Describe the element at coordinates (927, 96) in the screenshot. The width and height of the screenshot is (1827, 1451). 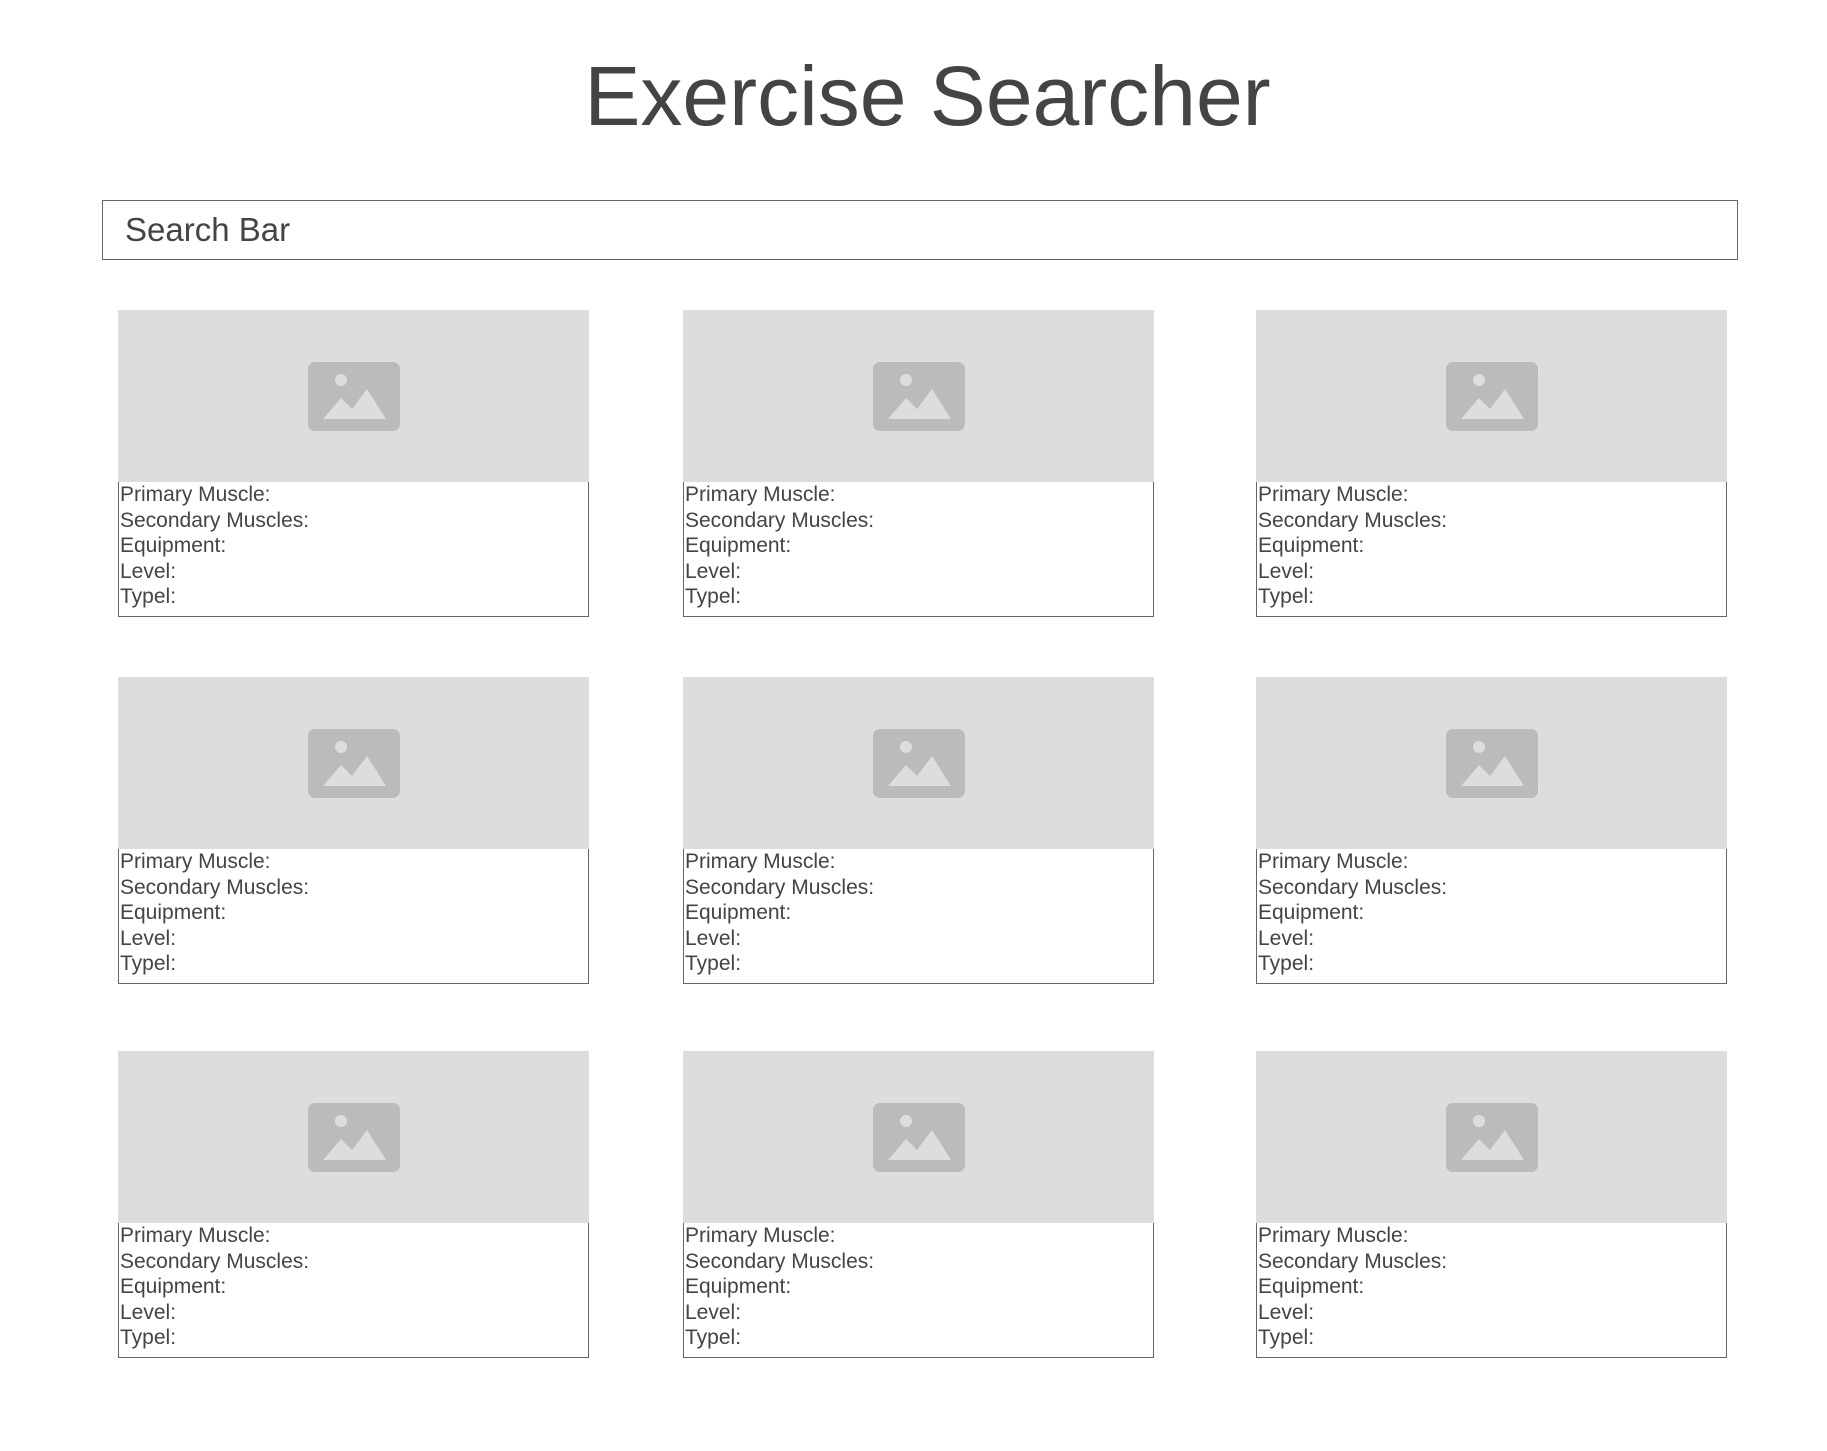
I see `page-title: Exercise Searcher` at that location.